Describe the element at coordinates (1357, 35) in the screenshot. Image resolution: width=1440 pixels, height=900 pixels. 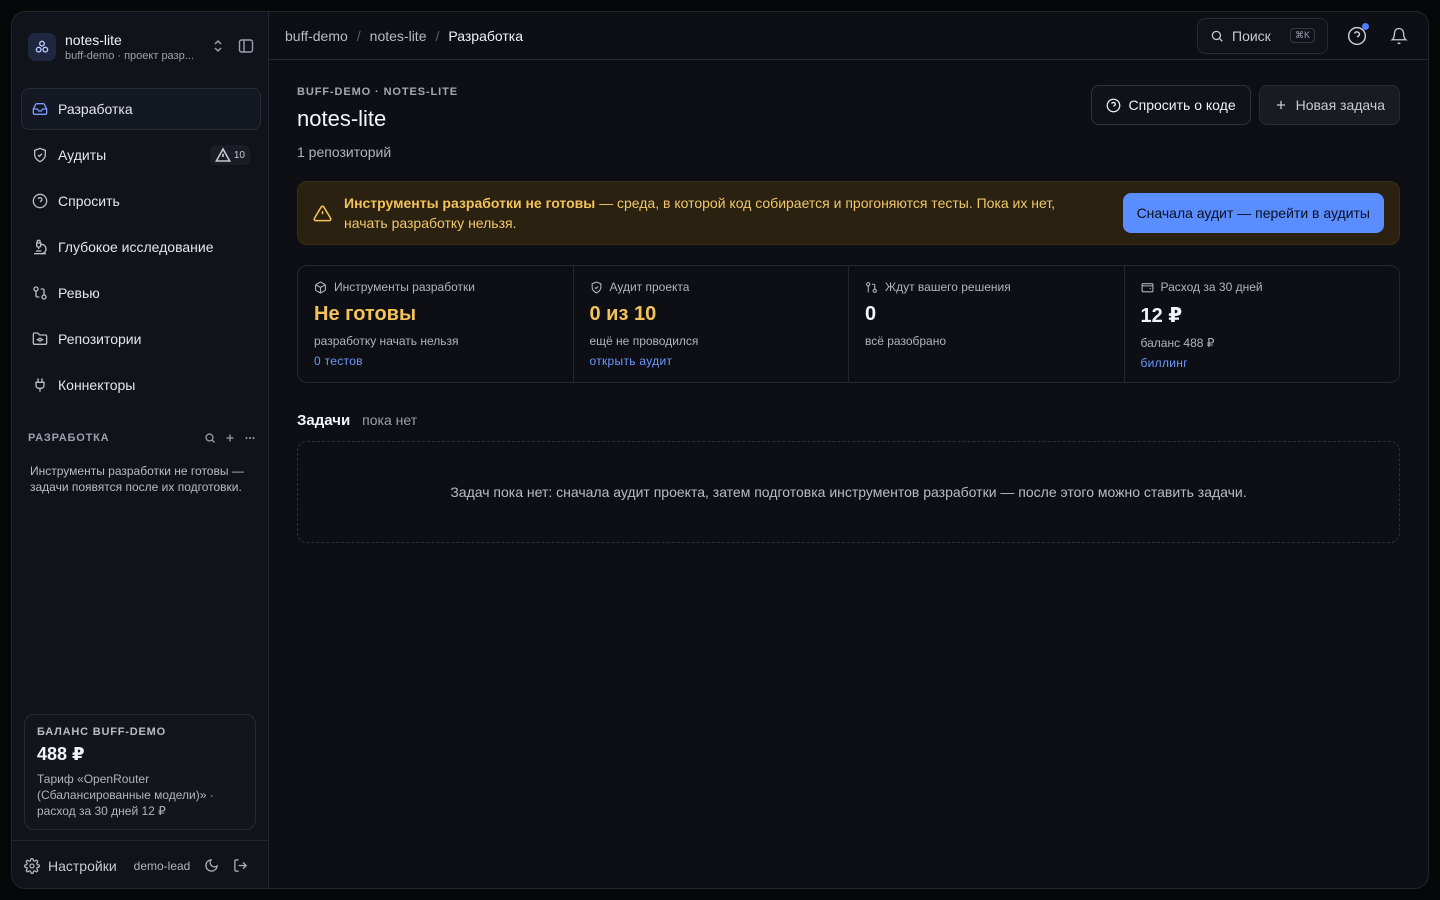
I see `help-icon` at that location.